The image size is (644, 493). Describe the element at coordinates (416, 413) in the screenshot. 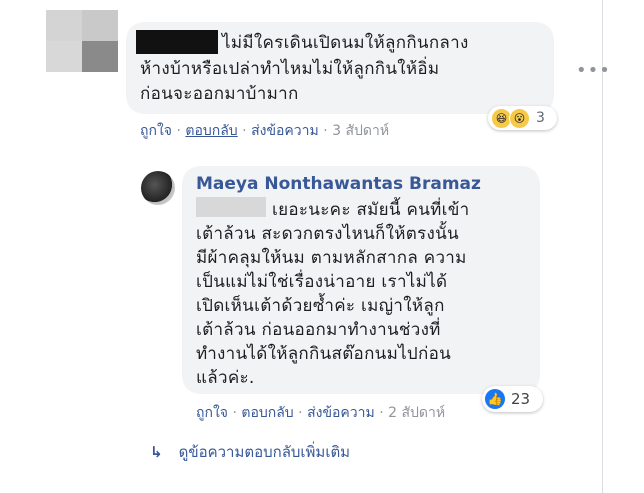

I see `timestamp: 2 สัปดาห์` at that location.